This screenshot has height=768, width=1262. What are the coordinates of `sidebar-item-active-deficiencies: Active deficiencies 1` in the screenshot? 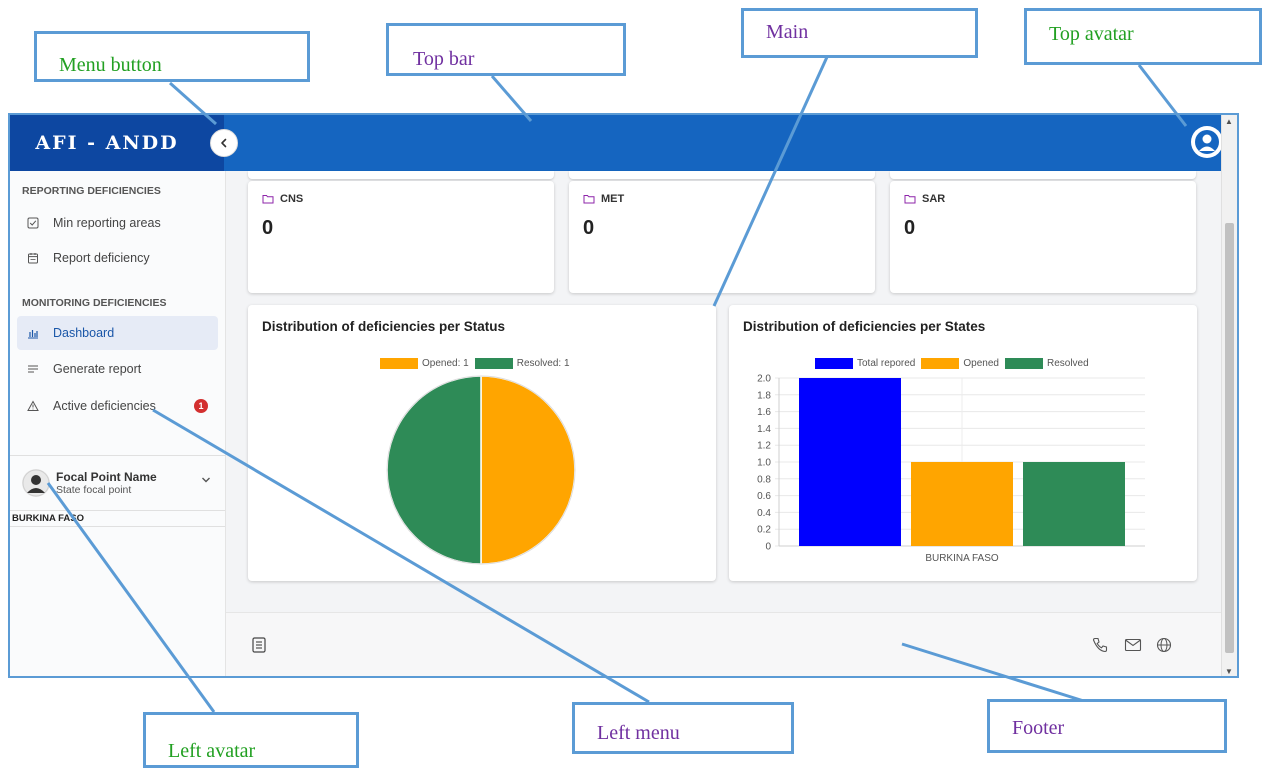 It's located at (117, 406).